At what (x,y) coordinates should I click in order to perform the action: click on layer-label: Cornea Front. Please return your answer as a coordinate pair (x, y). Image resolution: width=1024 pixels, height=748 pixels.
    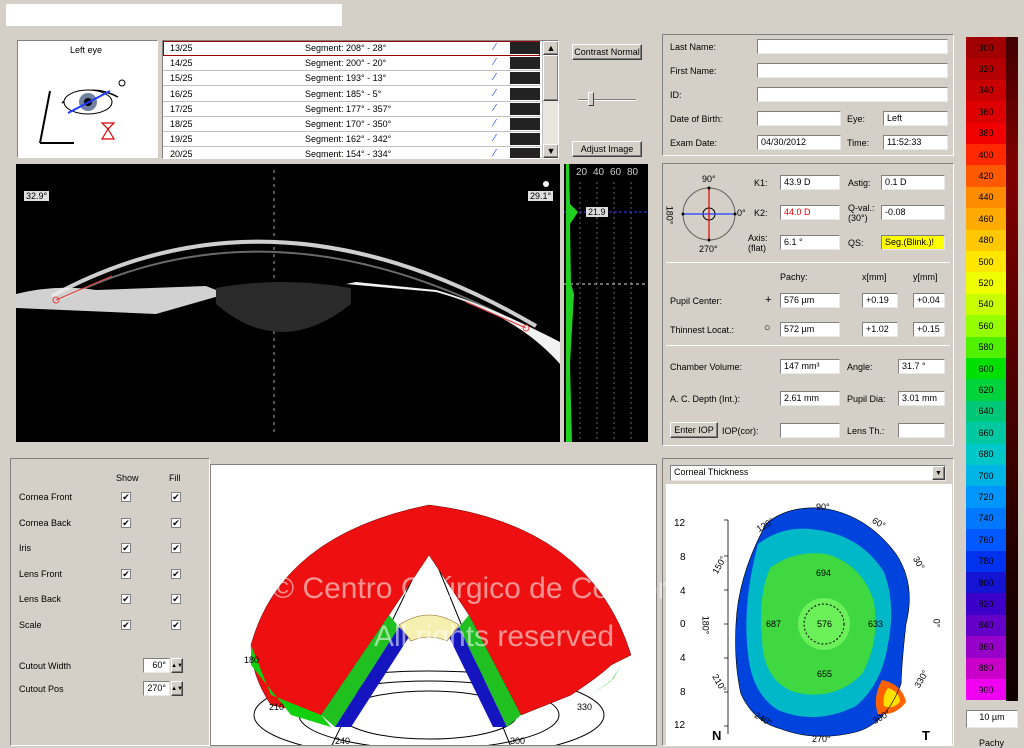
    Looking at the image, I should click on (46, 497).